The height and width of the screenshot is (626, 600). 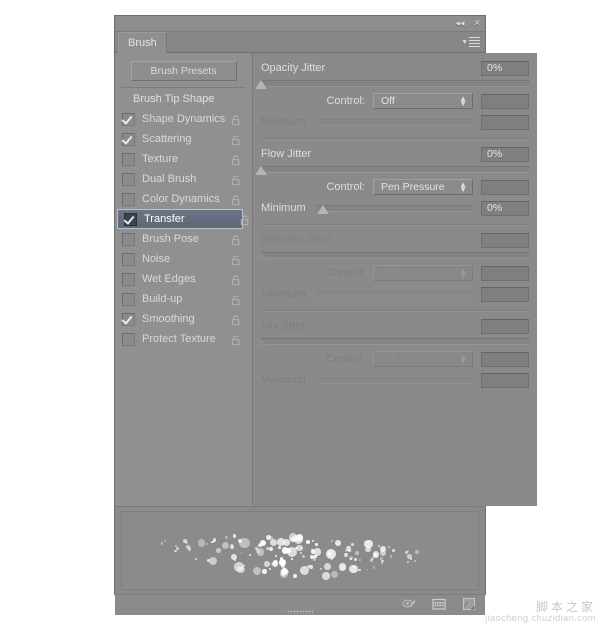 What do you see at coordinates (505, 273) in the screenshot?
I see `wetness-jitter-control-value-field` at bounding box center [505, 273].